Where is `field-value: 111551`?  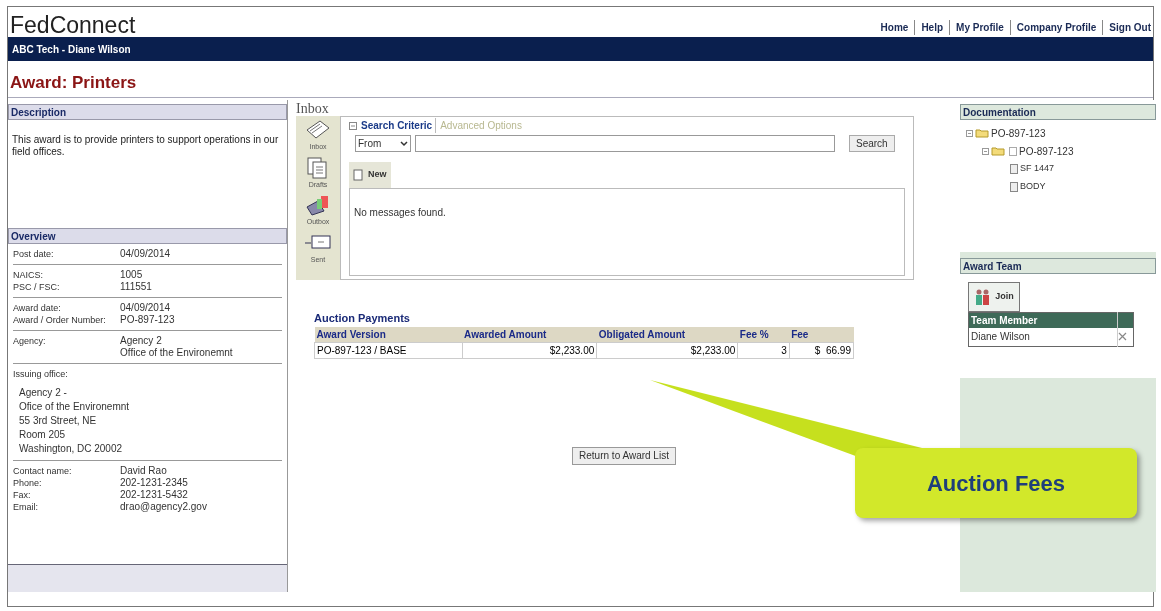 field-value: 111551 is located at coordinates (136, 287).